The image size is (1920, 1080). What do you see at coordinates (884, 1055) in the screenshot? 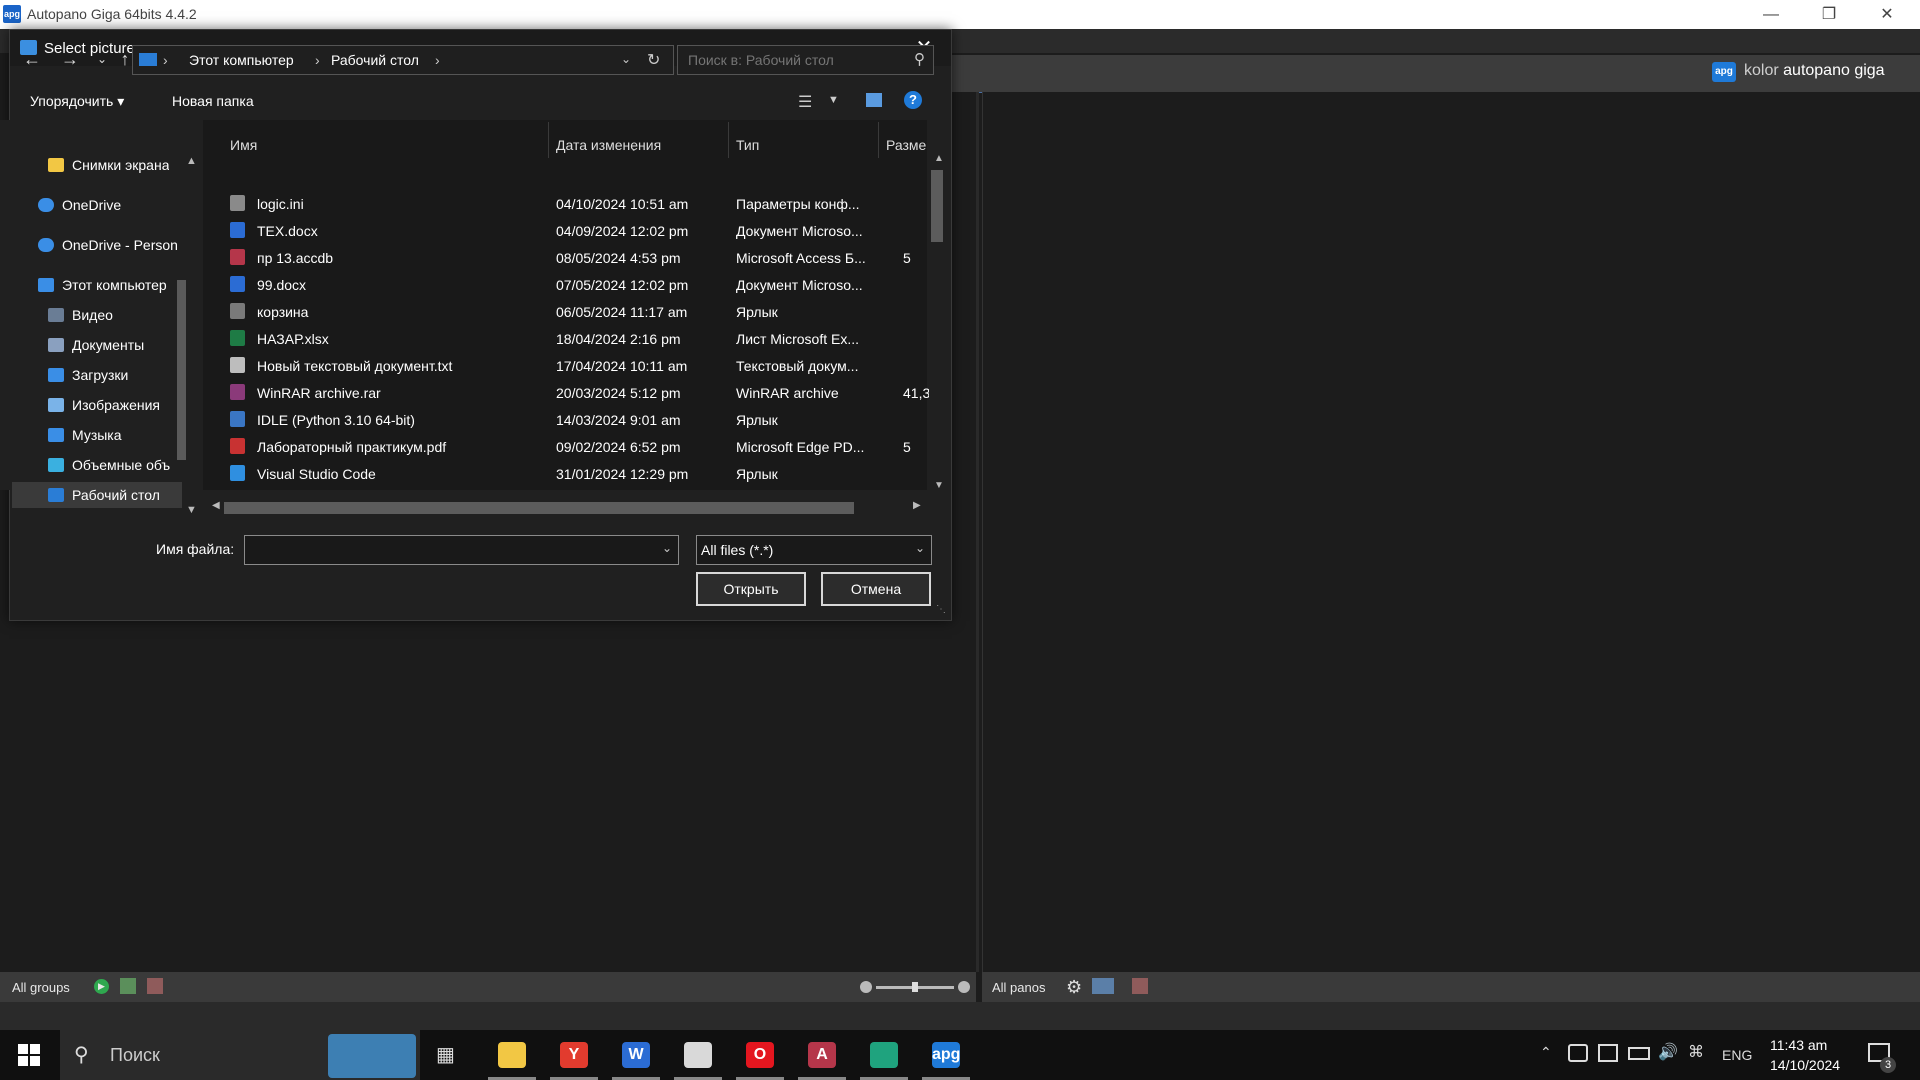
I see `taskbar-app-edge` at bounding box center [884, 1055].